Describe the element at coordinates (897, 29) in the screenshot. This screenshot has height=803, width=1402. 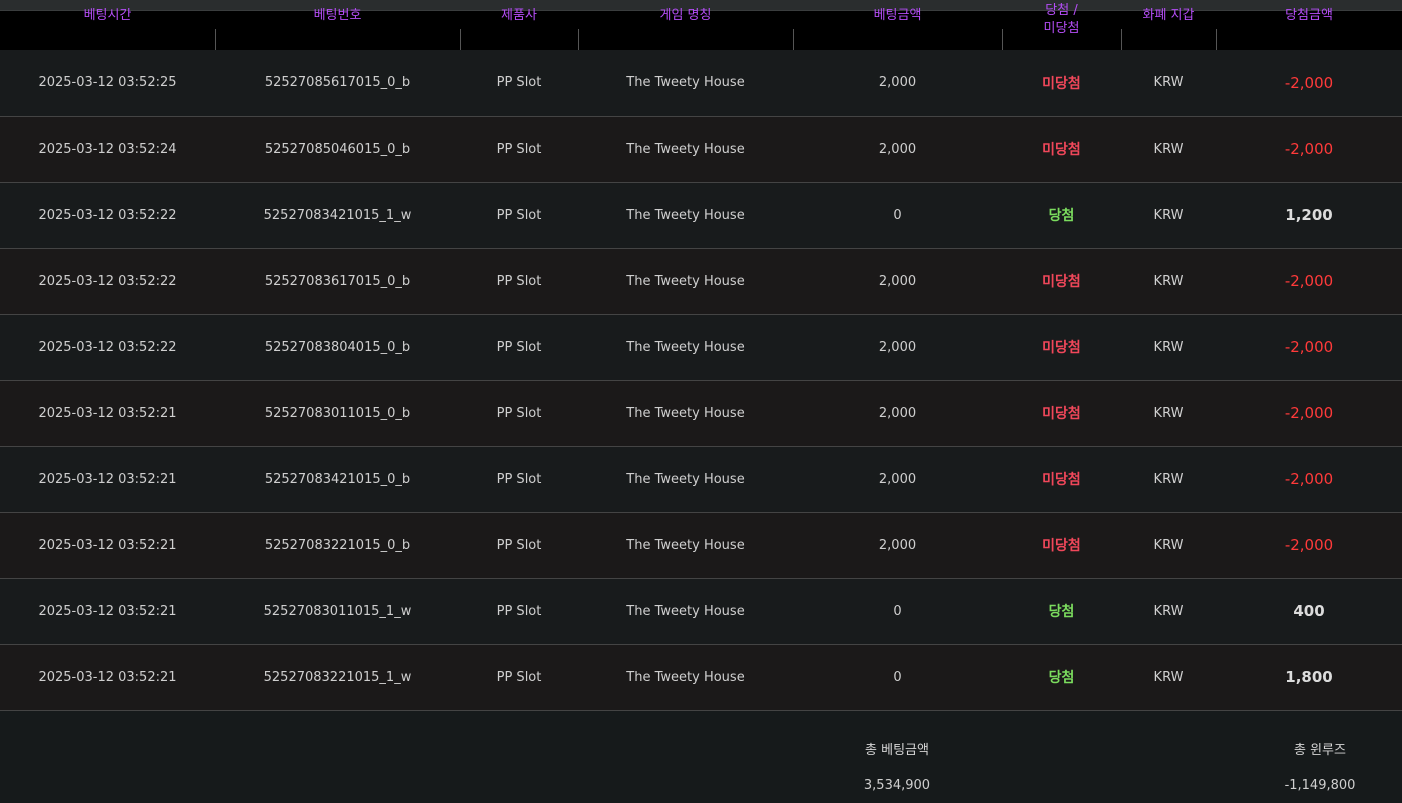
I see `header-bet-amount: 베팅금액` at that location.